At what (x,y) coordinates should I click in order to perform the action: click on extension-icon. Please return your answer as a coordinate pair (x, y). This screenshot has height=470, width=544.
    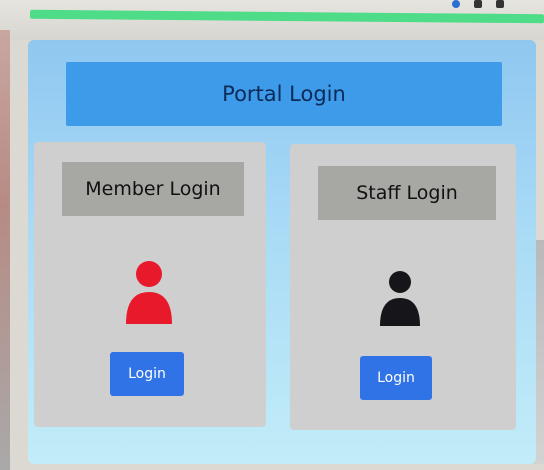
    Looking at the image, I should click on (456, 4).